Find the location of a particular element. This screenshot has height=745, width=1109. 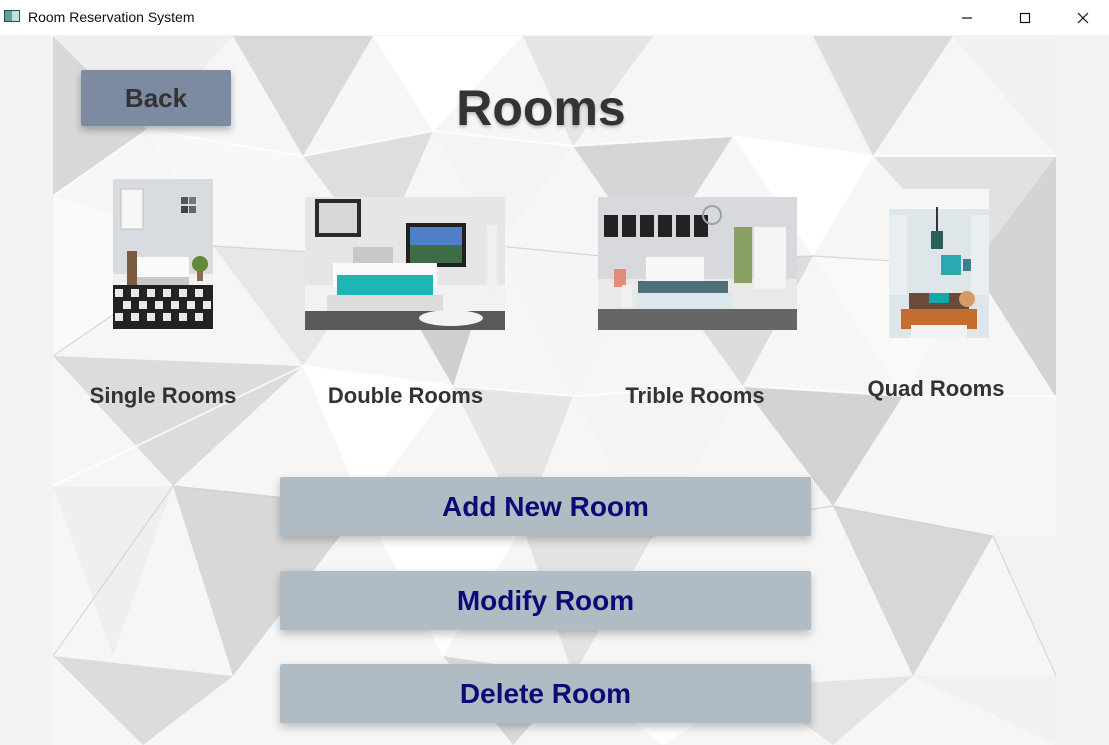

single-room-photo is located at coordinates (163, 254).